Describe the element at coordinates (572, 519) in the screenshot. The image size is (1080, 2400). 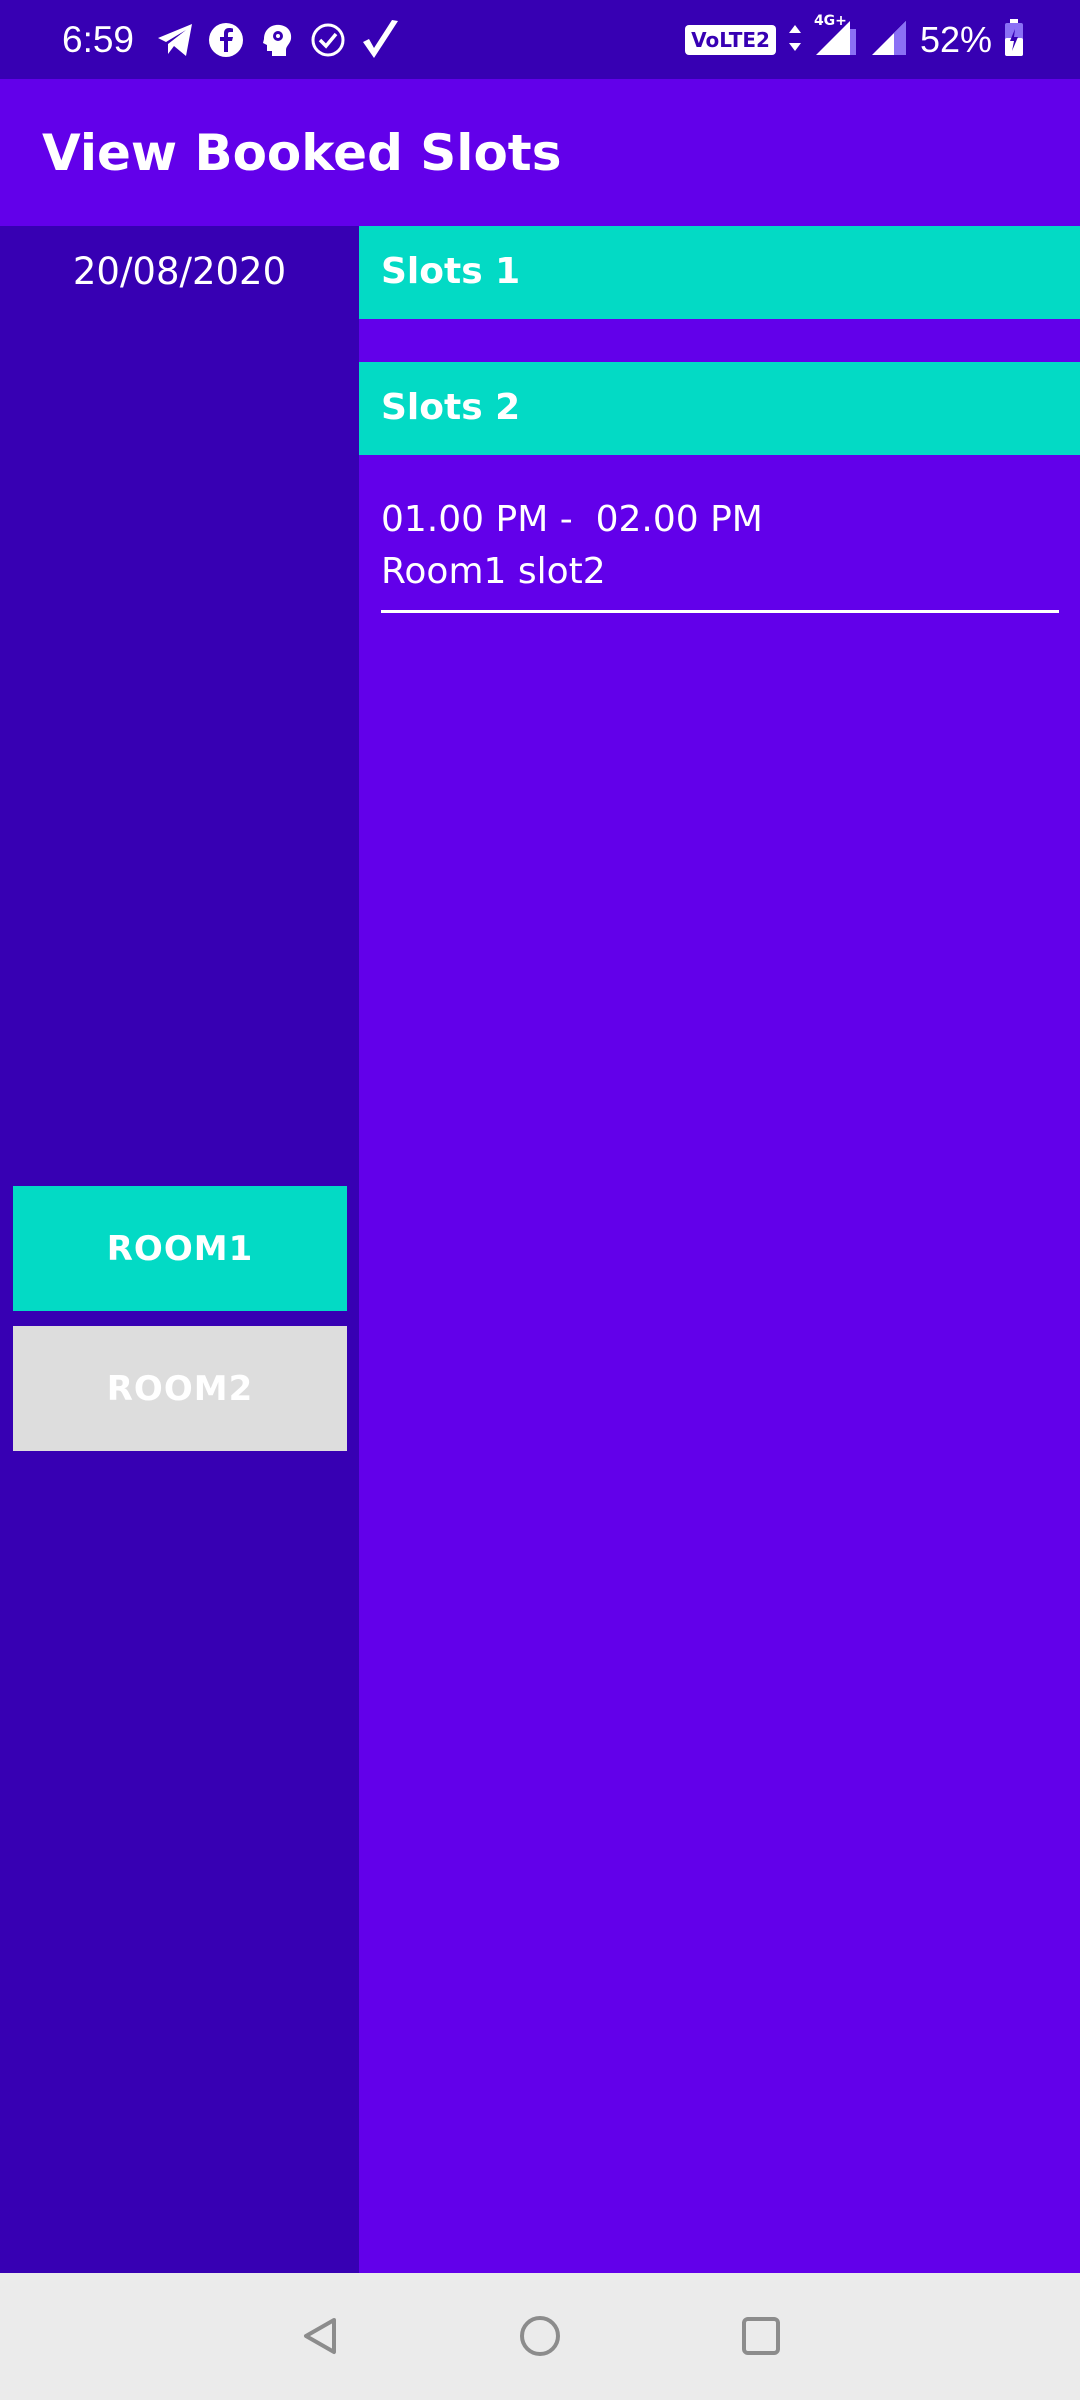
I see `booking-time: 01.00 PM - 02.00 PM` at that location.